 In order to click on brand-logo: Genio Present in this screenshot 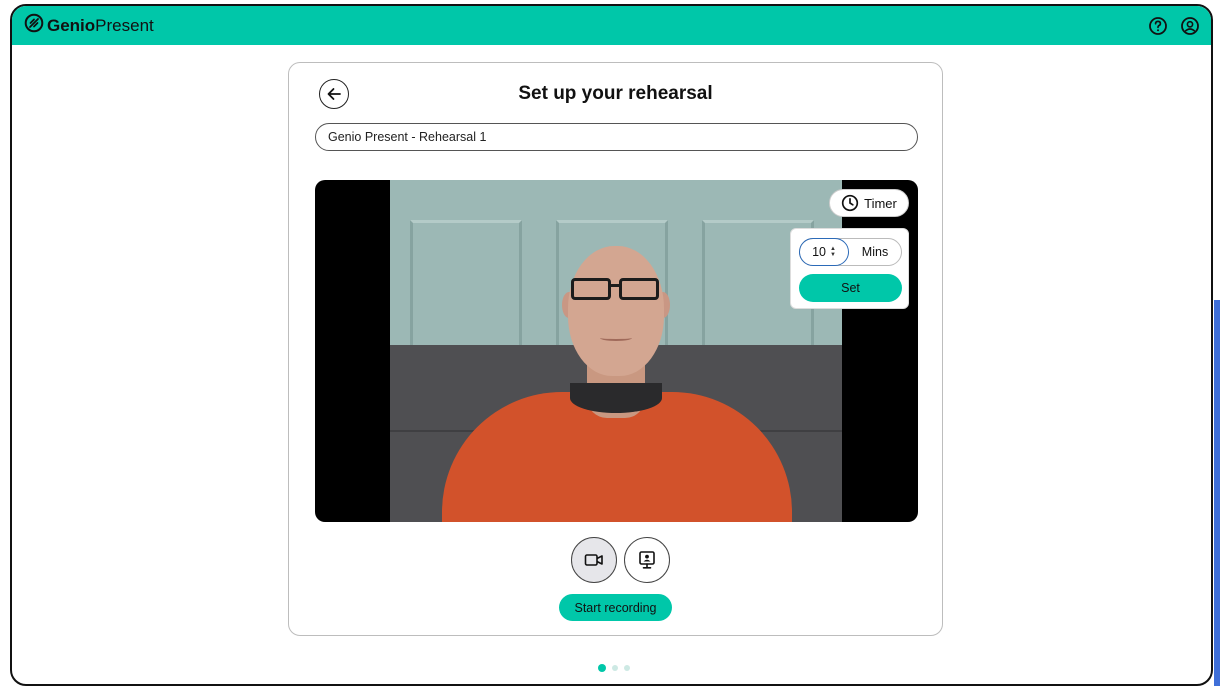, I will do `click(89, 25)`.